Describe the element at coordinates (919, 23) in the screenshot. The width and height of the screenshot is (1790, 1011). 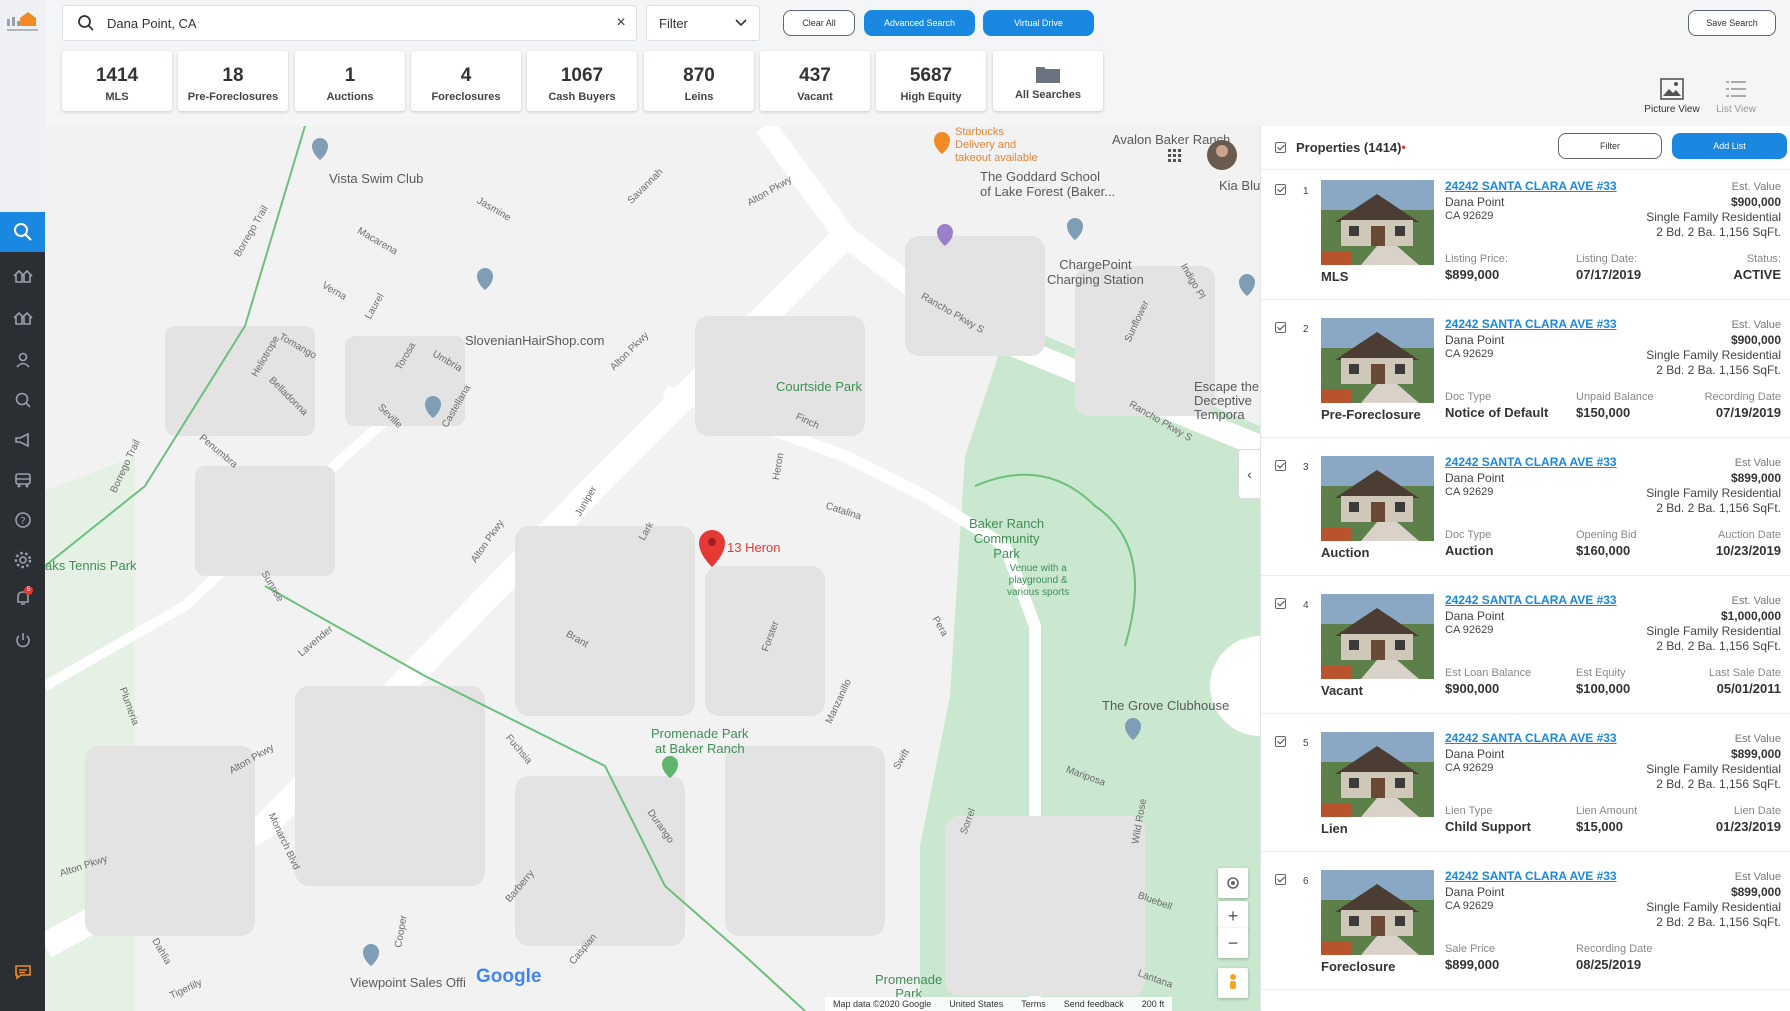
I see `advanced-search-button: Advanced Search` at that location.